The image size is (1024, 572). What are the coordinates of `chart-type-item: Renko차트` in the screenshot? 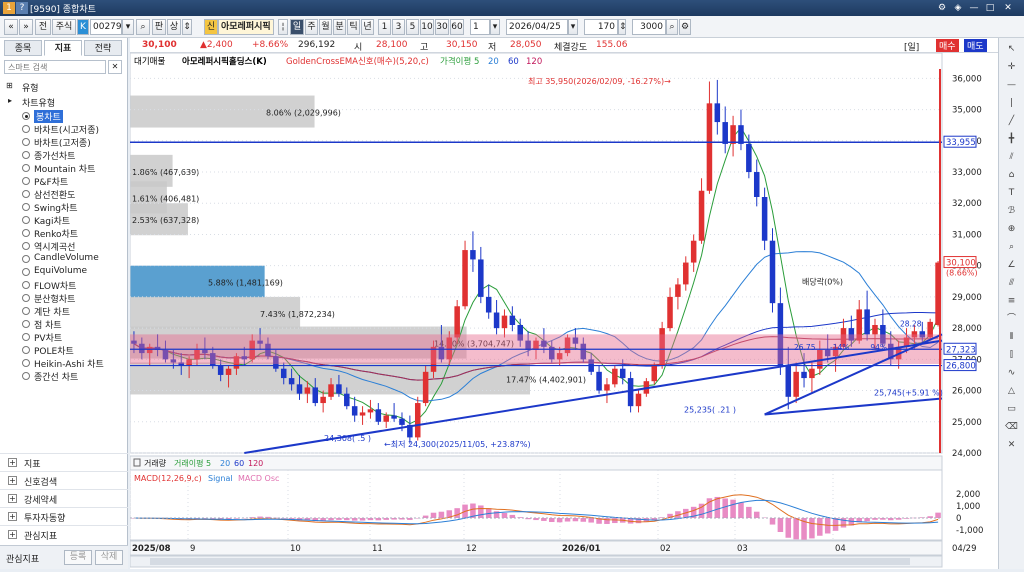 It's located at (56, 233).